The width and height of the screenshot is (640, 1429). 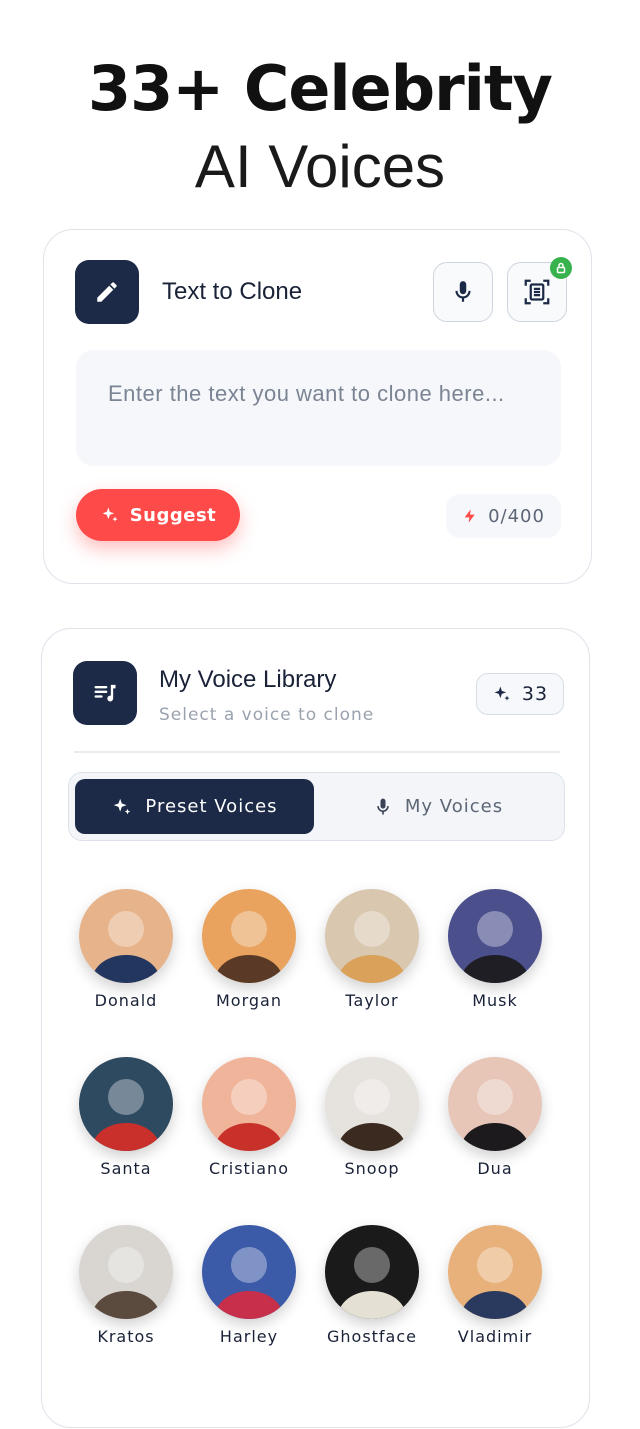 I want to click on scan-text-button, so click(x=539, y=289).